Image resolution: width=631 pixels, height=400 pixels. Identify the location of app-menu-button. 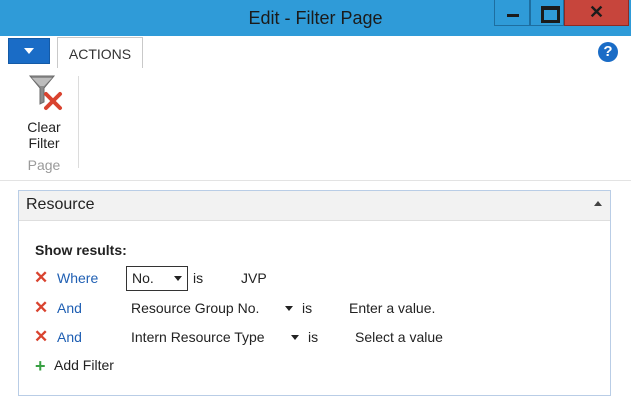
(29, 51).